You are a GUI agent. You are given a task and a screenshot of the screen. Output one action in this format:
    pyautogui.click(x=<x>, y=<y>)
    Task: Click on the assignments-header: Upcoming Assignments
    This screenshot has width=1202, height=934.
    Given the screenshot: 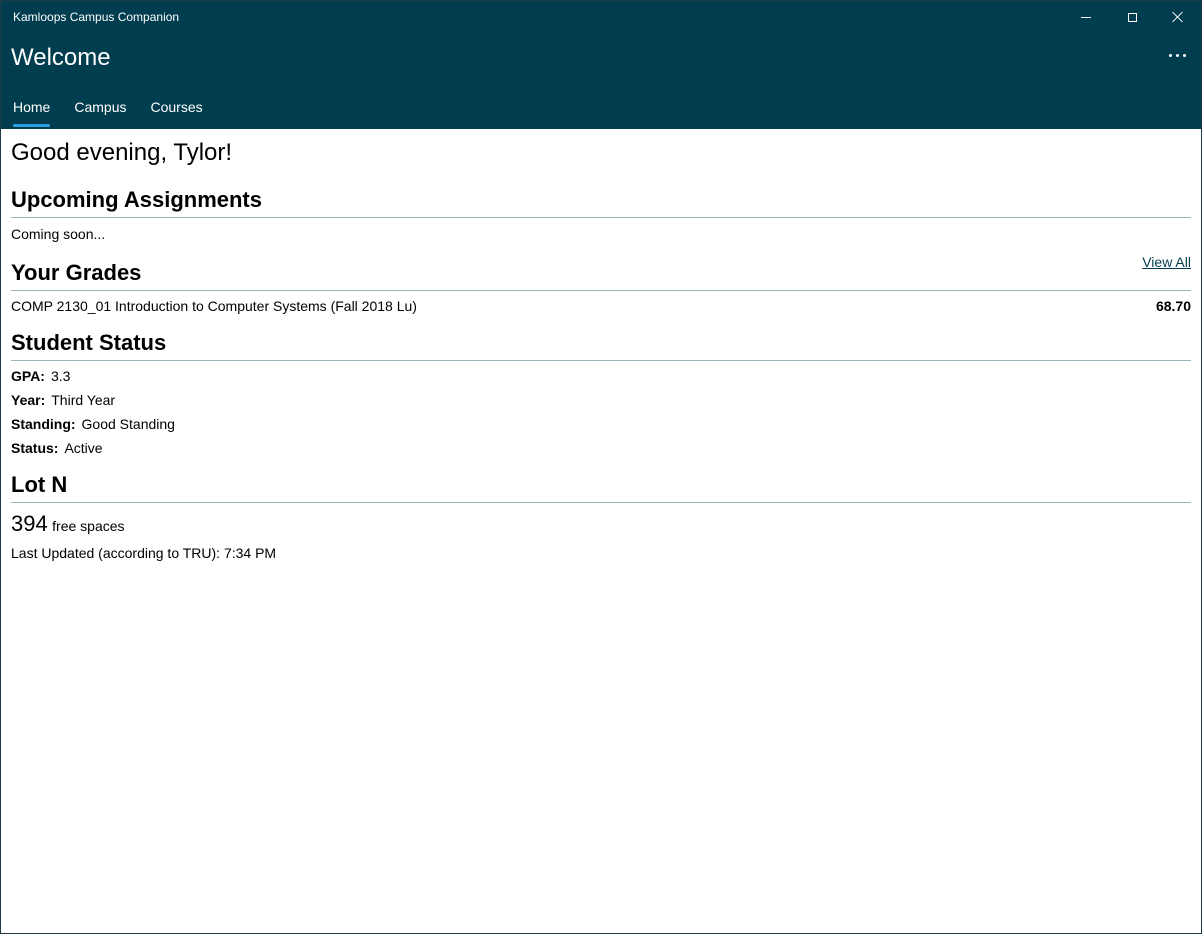 What is the action you would take?
    pyautogui.click(x=601, y=202)
    